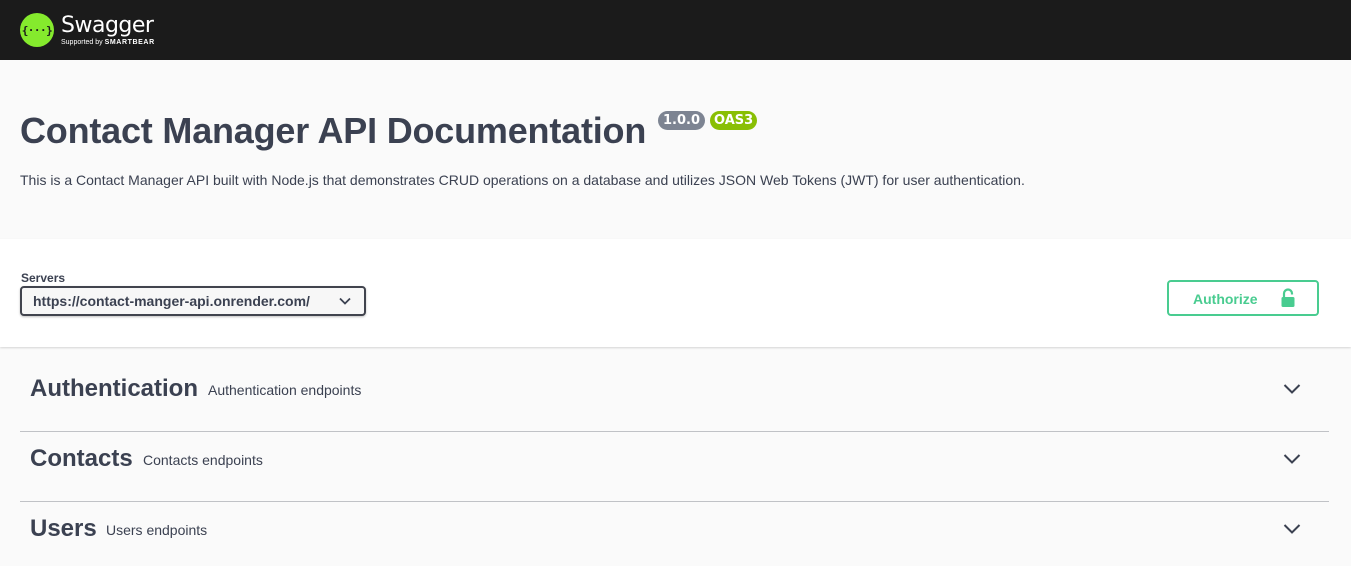  I want to click on tag-description: Users endpoints, so click(157, 530).